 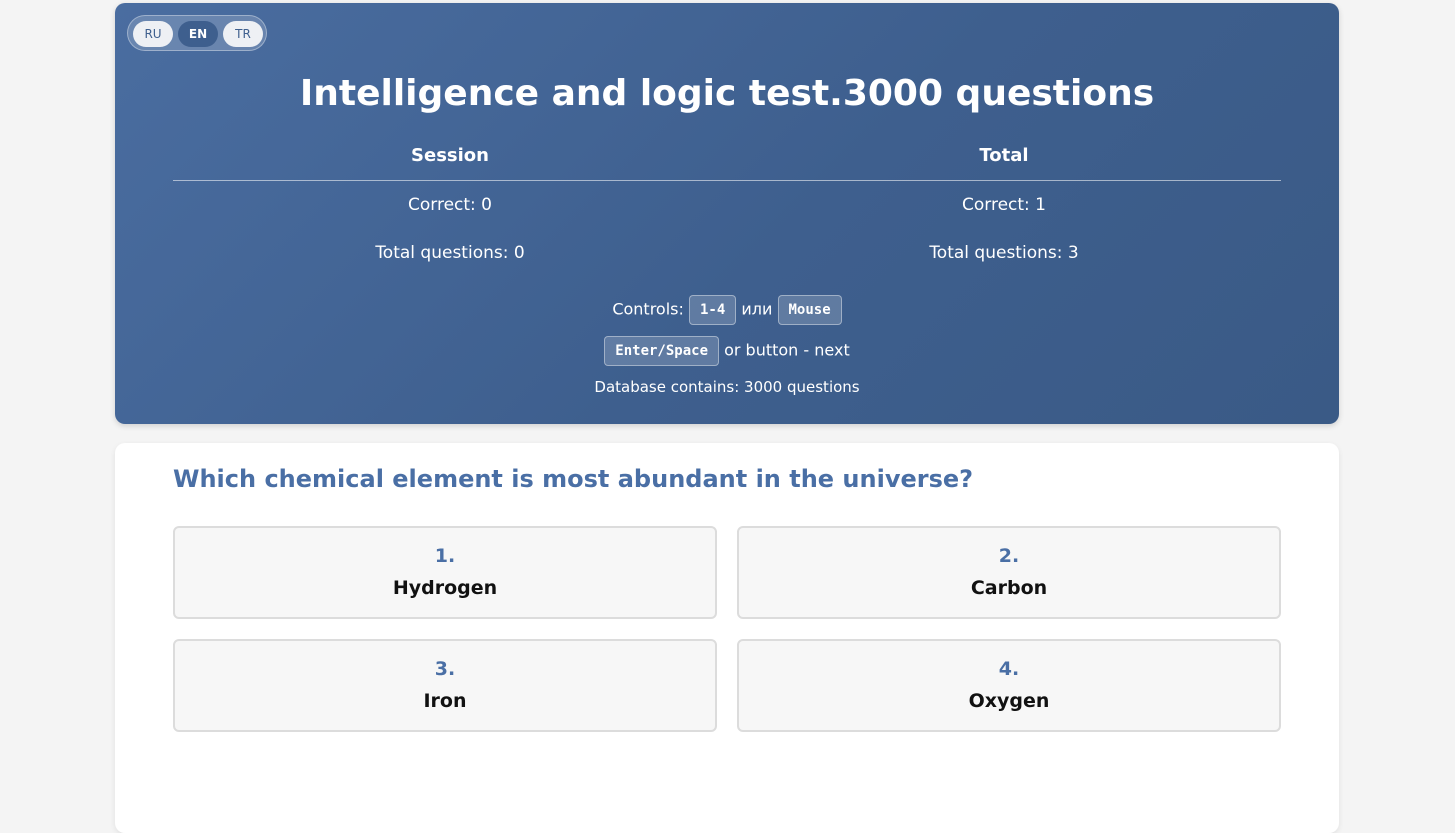 What do you see at coordinates (445, 685) in the screenshot?
I see `answer-option-3: 3. Iron` at bounding box center [445, 685].